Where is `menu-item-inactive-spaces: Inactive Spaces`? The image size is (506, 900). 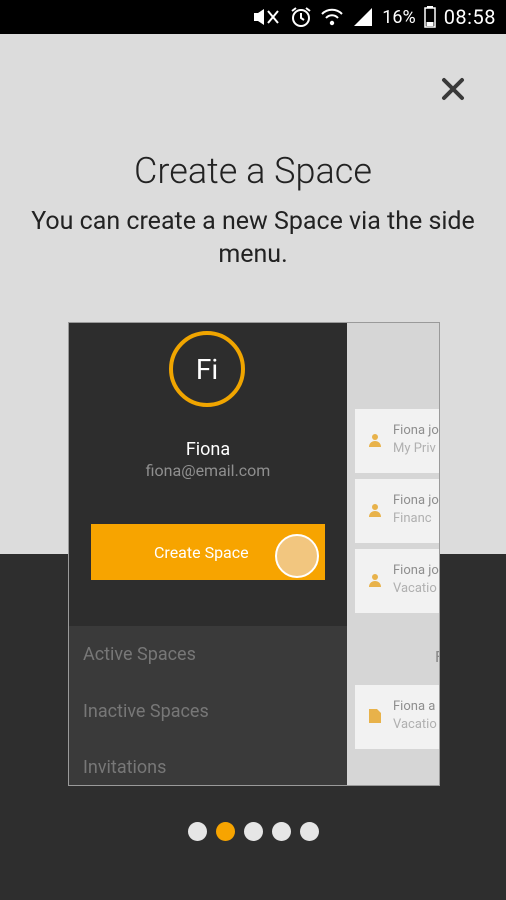
menu-item-inactive-spaces: Inactive Spaces is located at coordinates (146, 711).